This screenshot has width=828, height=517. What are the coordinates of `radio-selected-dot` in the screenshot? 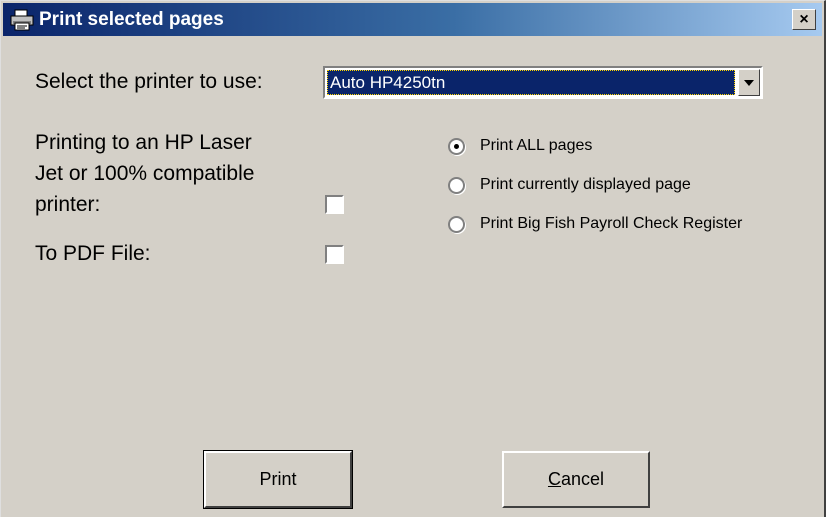 It's located at (456, 146).